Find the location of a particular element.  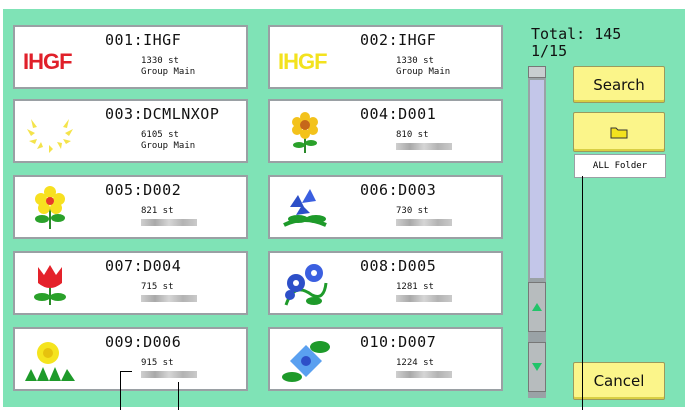

triangle-down-icon is located at coordinates (537, 367).